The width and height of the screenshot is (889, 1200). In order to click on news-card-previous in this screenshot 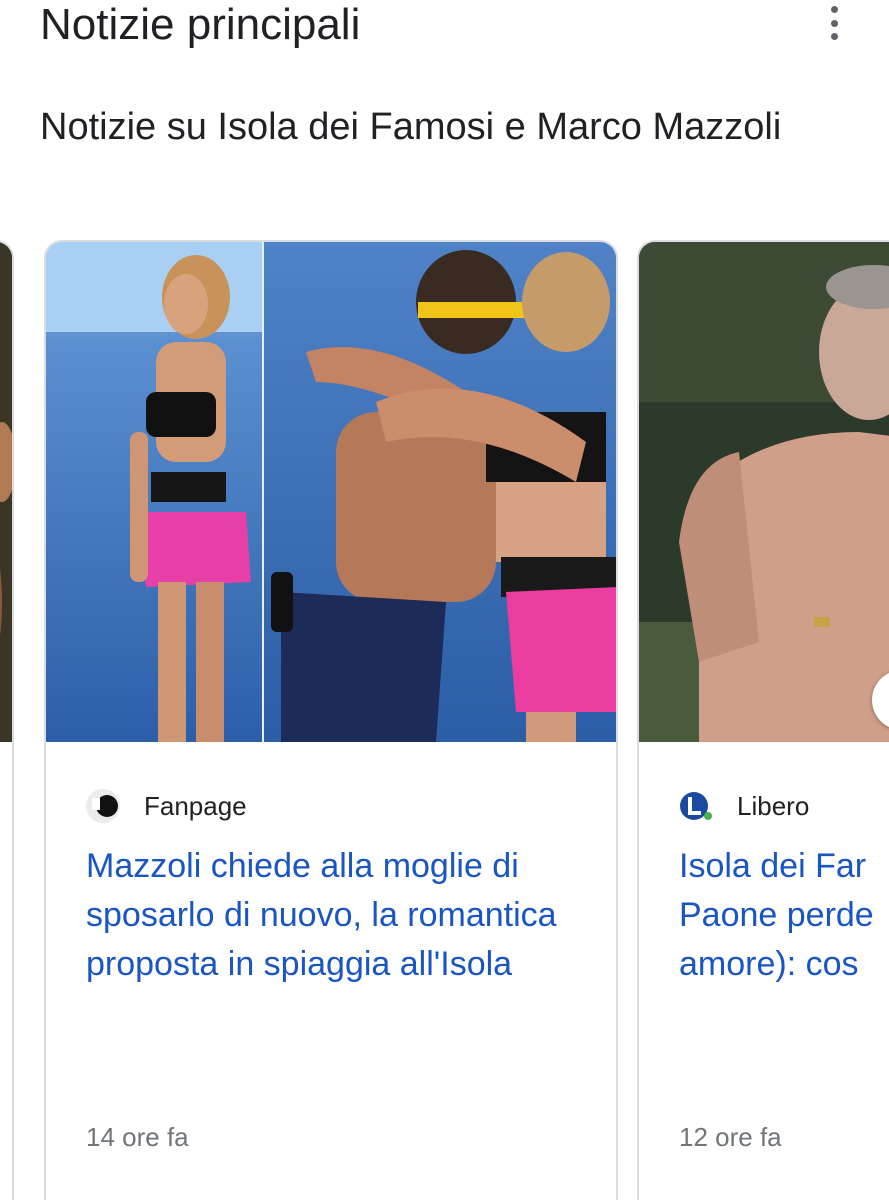, I will do `click(7, 720)`.